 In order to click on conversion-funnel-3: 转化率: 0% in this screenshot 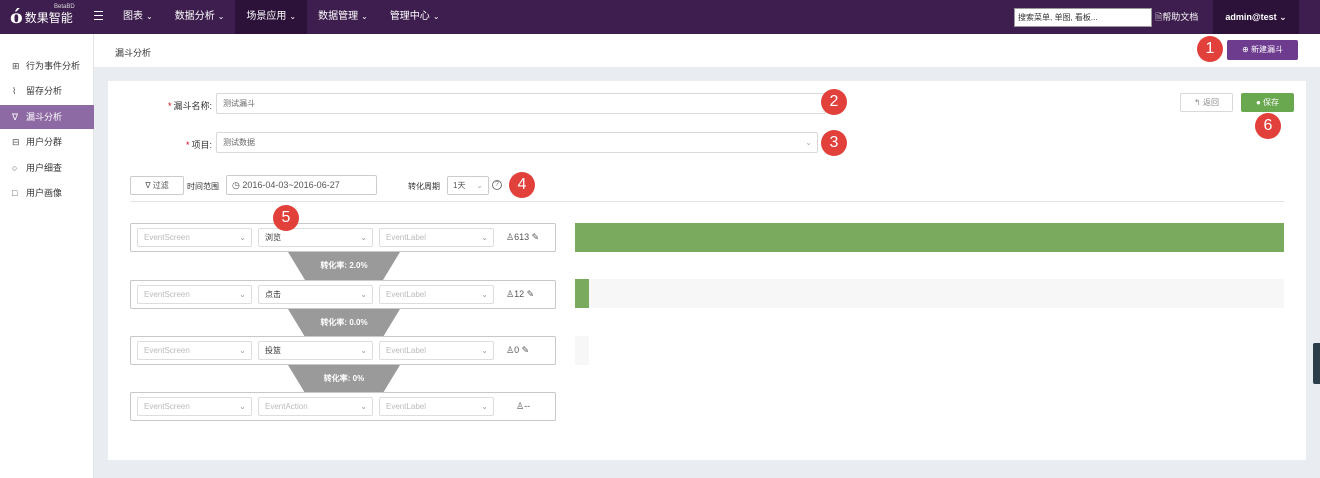, I will do `click(344, 379)`.